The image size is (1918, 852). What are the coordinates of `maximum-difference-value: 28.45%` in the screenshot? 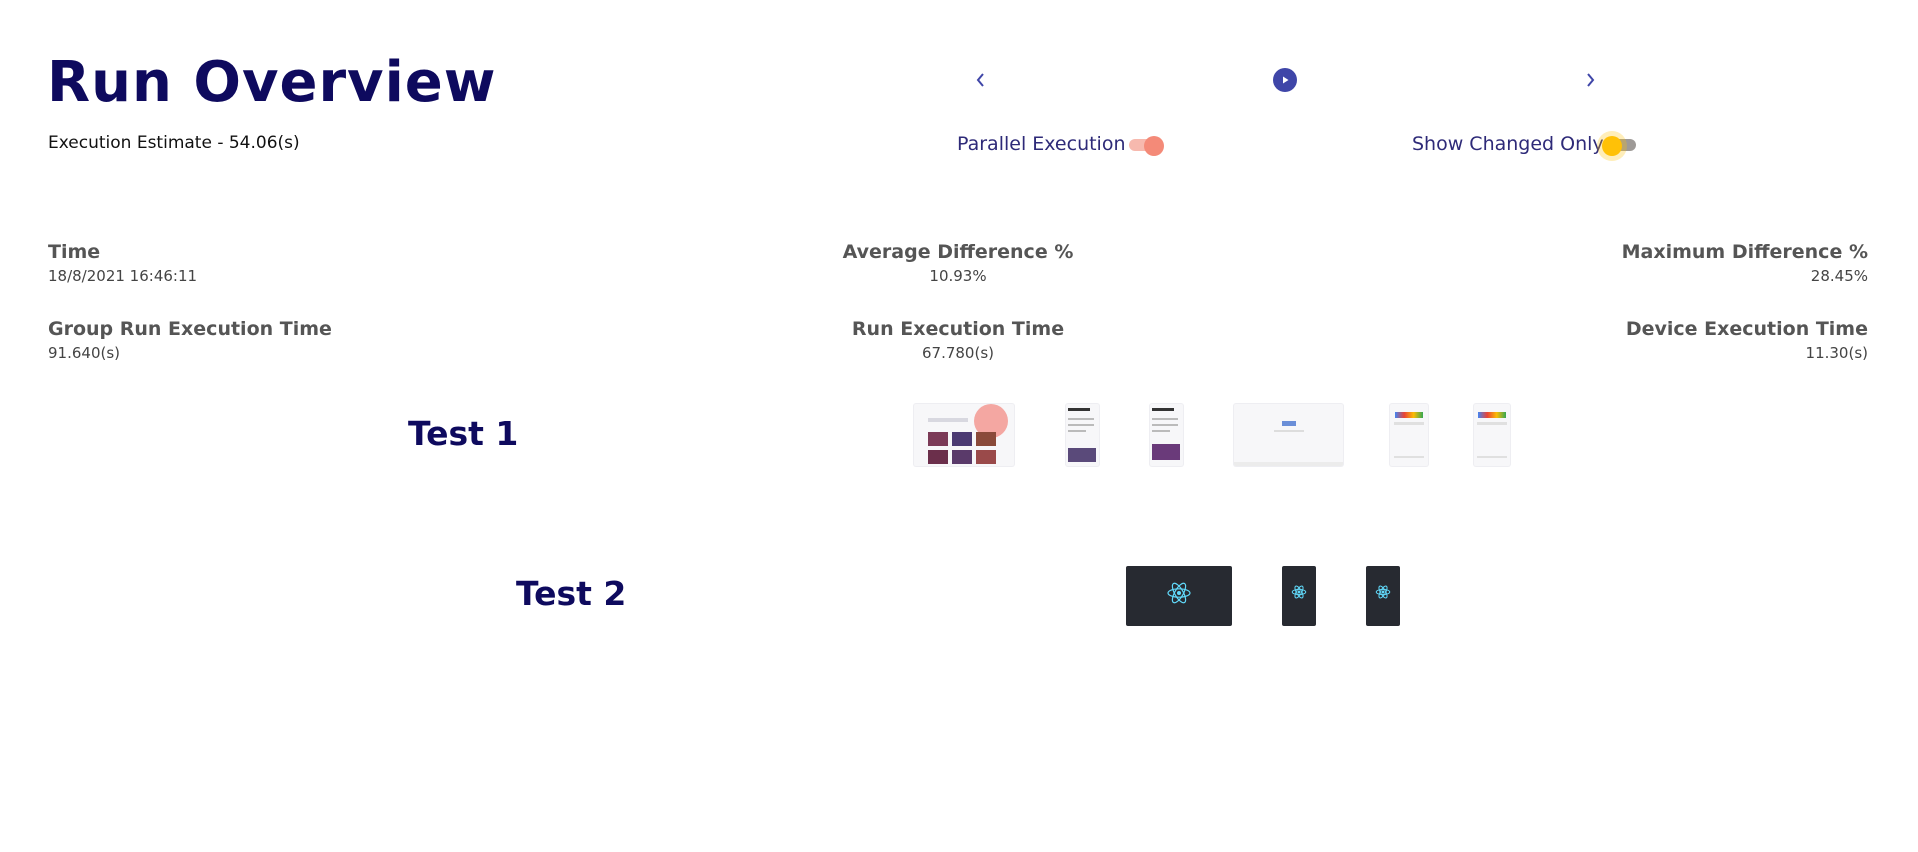 It's located at (1839, 276).